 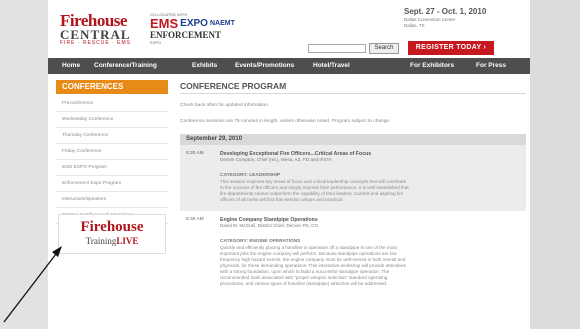 I want to click on search-button: Search, so click(x=384, y=48).